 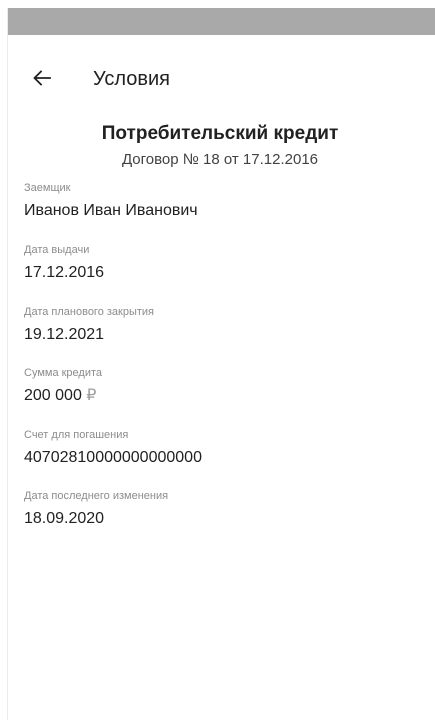 What do you see at coordinates (111, 201) in the screenshot?
I see `borrower-field: Заемщик Иванов Иван Иванович` at bounding box center [111, 201].